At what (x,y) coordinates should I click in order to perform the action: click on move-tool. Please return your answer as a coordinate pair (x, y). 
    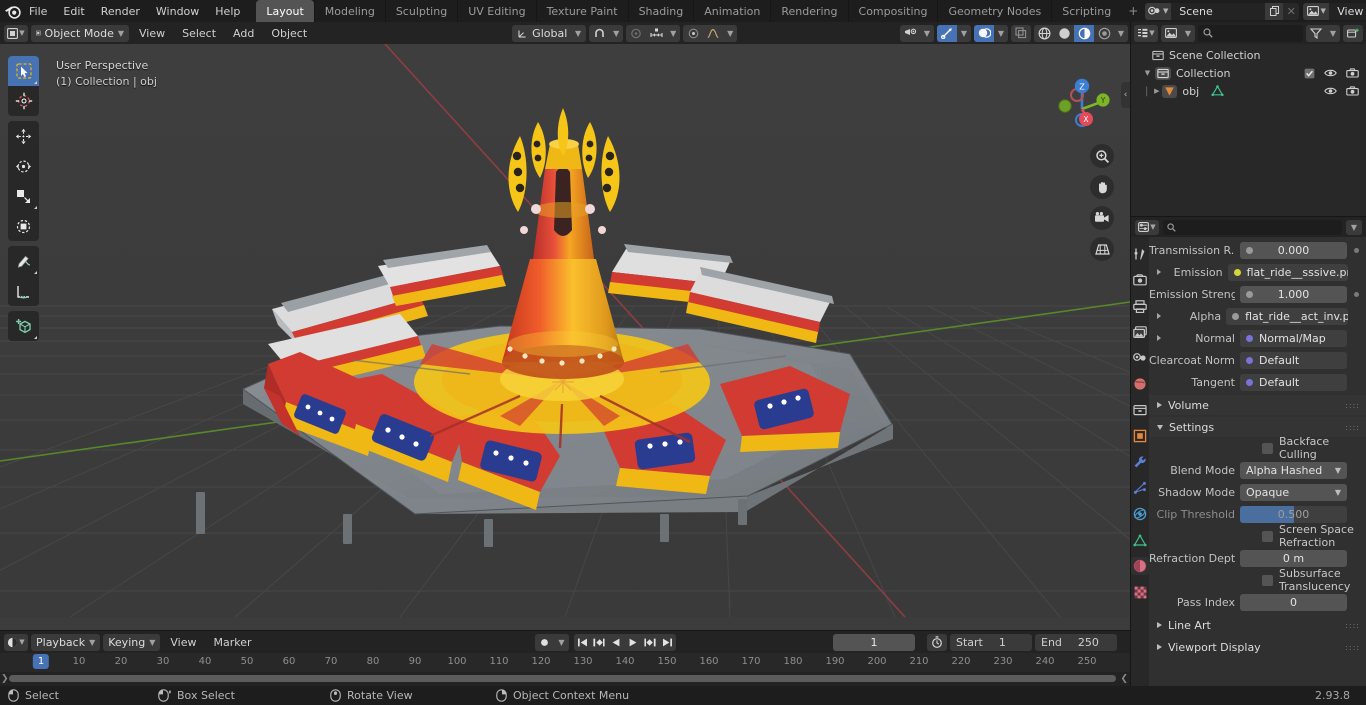
    Looking at the image, I should click on (23, 136).